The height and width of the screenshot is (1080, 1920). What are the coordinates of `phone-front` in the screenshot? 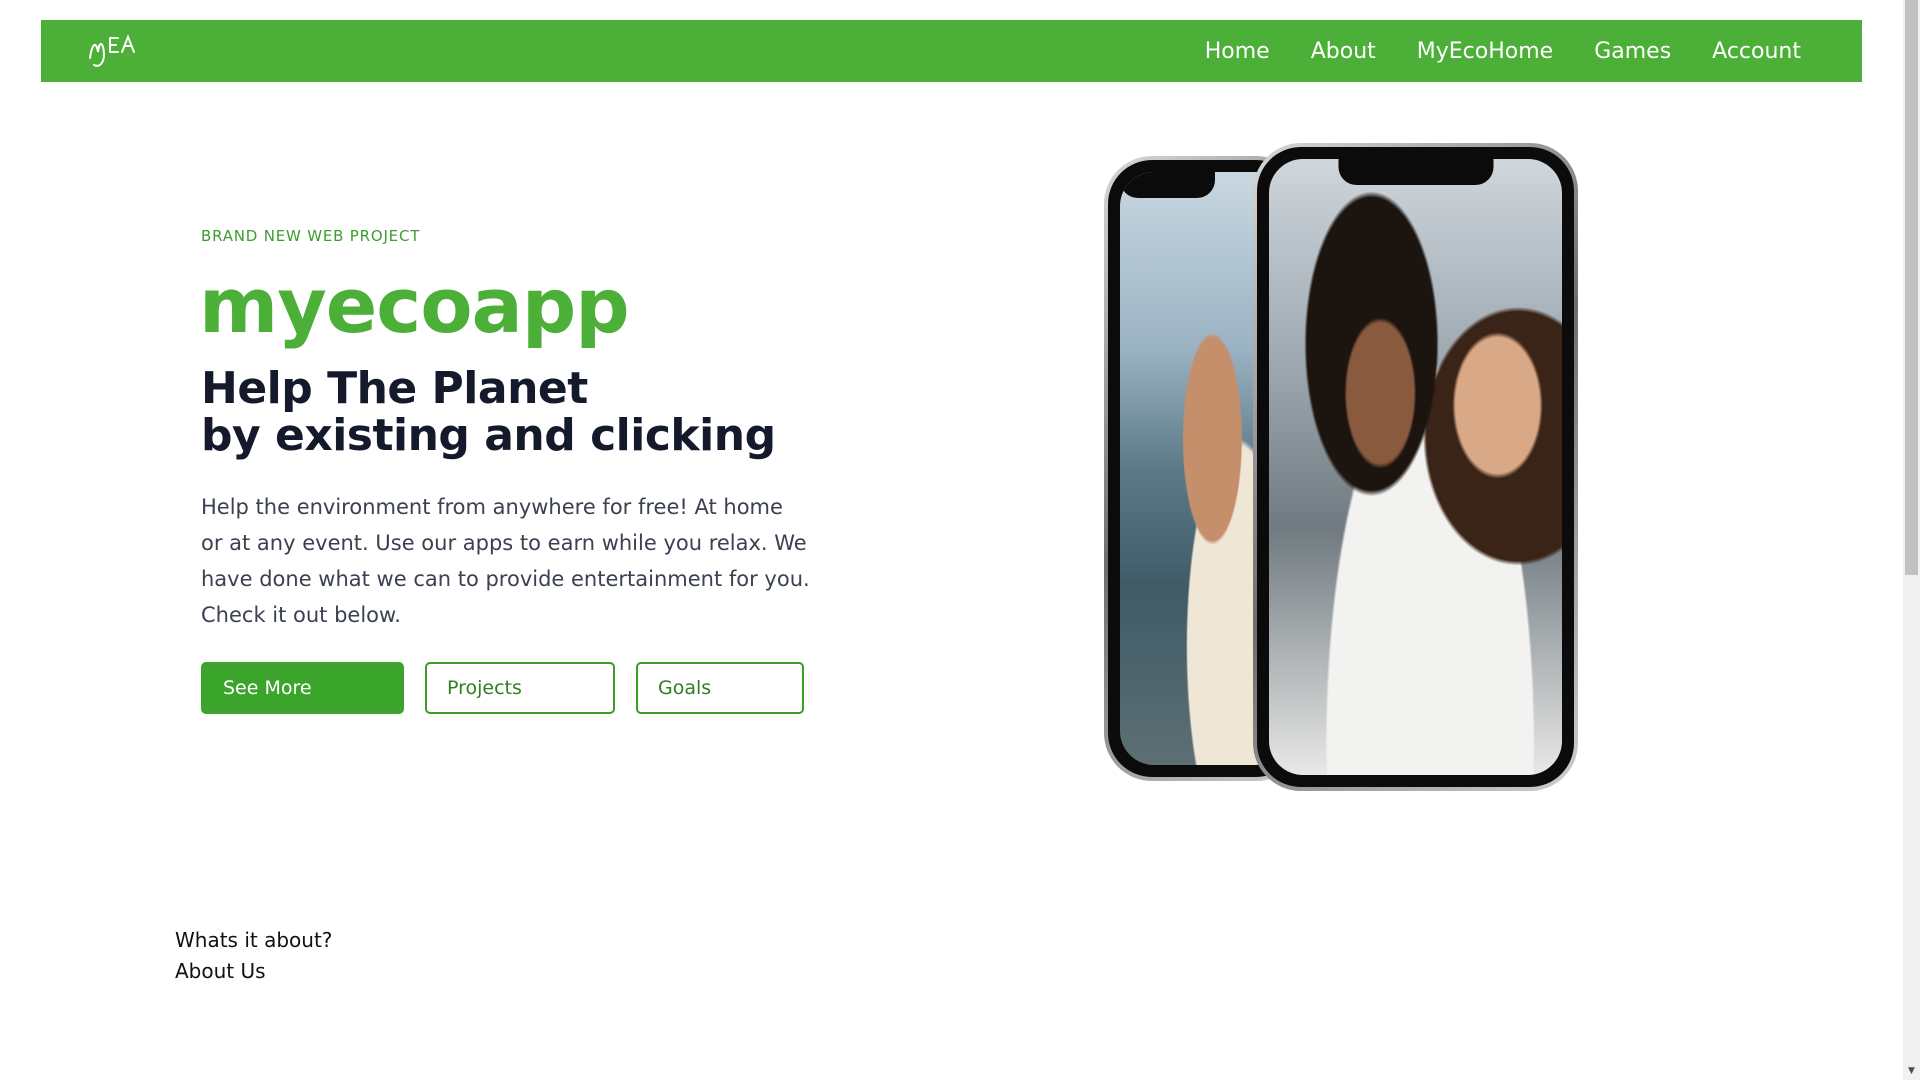 It's located at (1415, 467).